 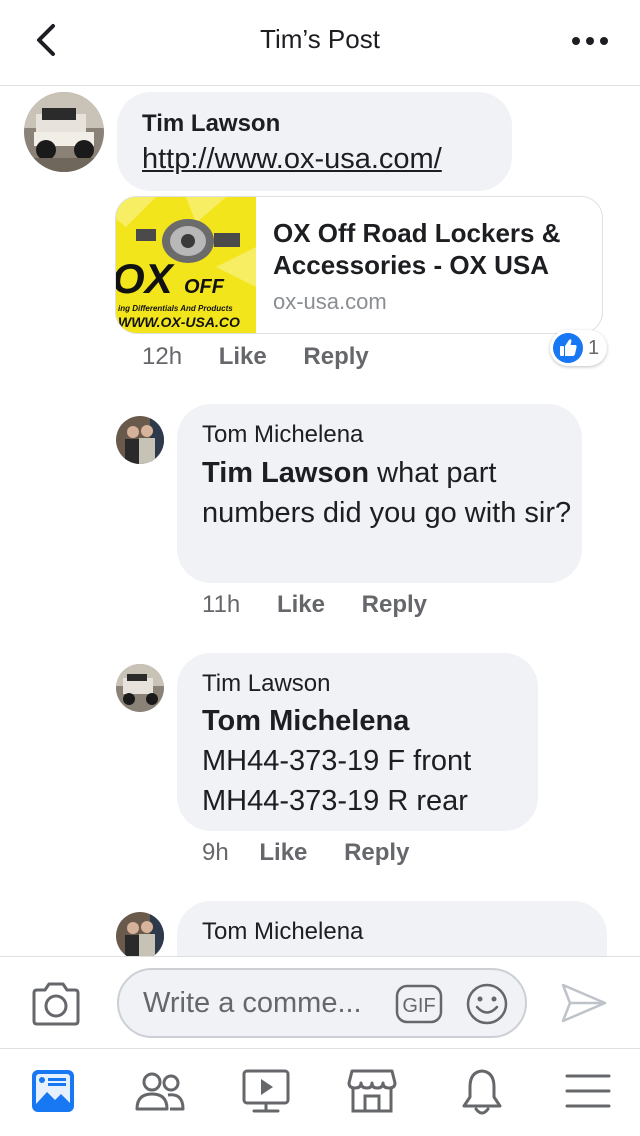 What do you see at coordinates (330, 301) in the screenshot?
I see `link-preview-domain: ox-usa.com` at bounding box center [330, 301].